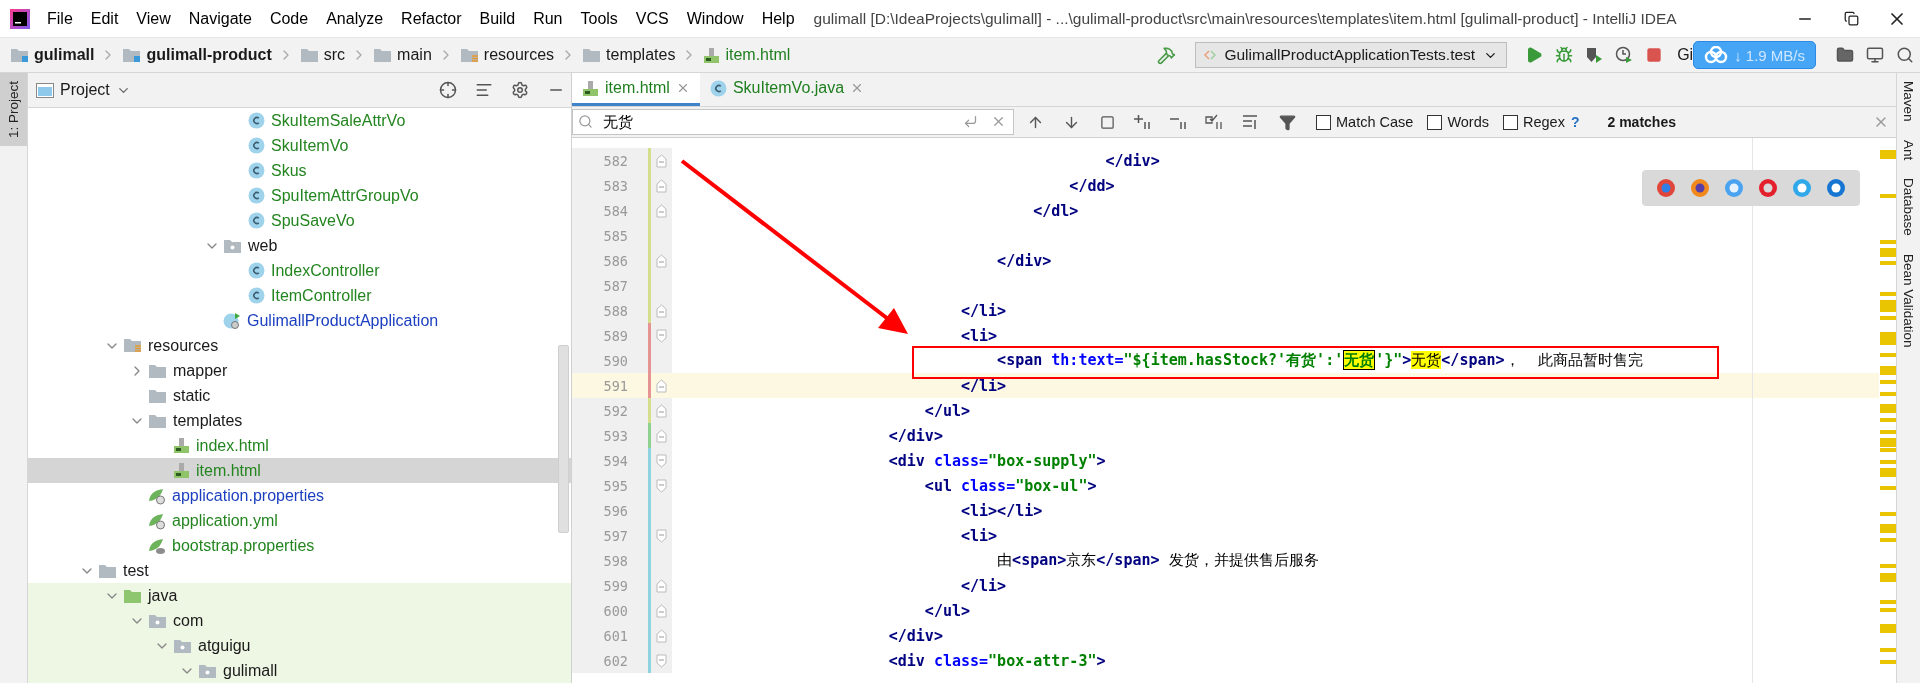  Describe the element at coordinates (1351, 55) in the screenshot. I see `run-config-dropdown: GulimallProductApplicationTests.test` at that location.